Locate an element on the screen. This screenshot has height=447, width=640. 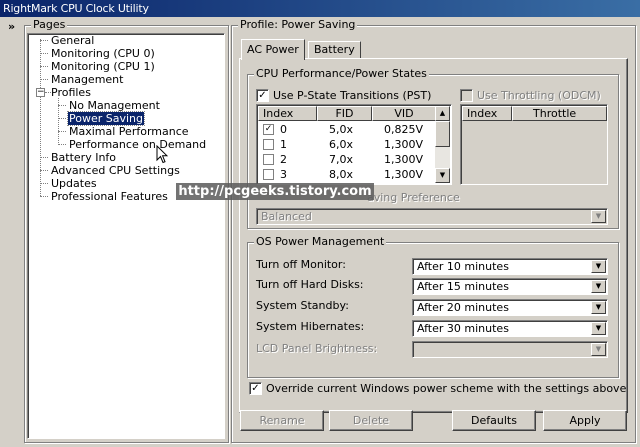
tree-item-advanced-cpu-settings: Advanced CPU Settings is located at coordinates (115, 170).